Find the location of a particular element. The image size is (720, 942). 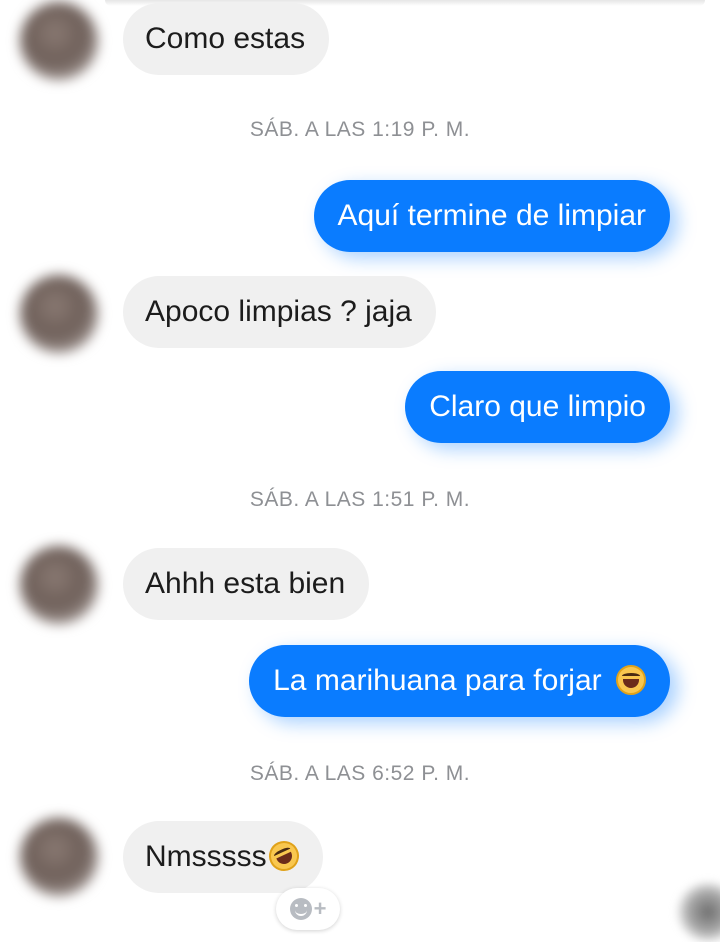

message-text: Aquí termine de limpiar is located at coordinates (491, 215).